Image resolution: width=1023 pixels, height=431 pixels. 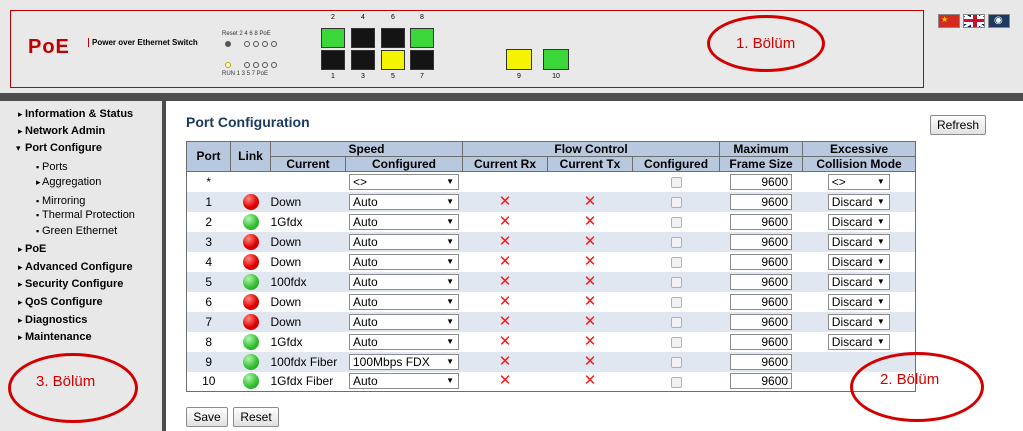 What do you see at coordinates (974, 21) in the screenshot?
I see `uk-flag-icon` at bounding box center [974, 21].